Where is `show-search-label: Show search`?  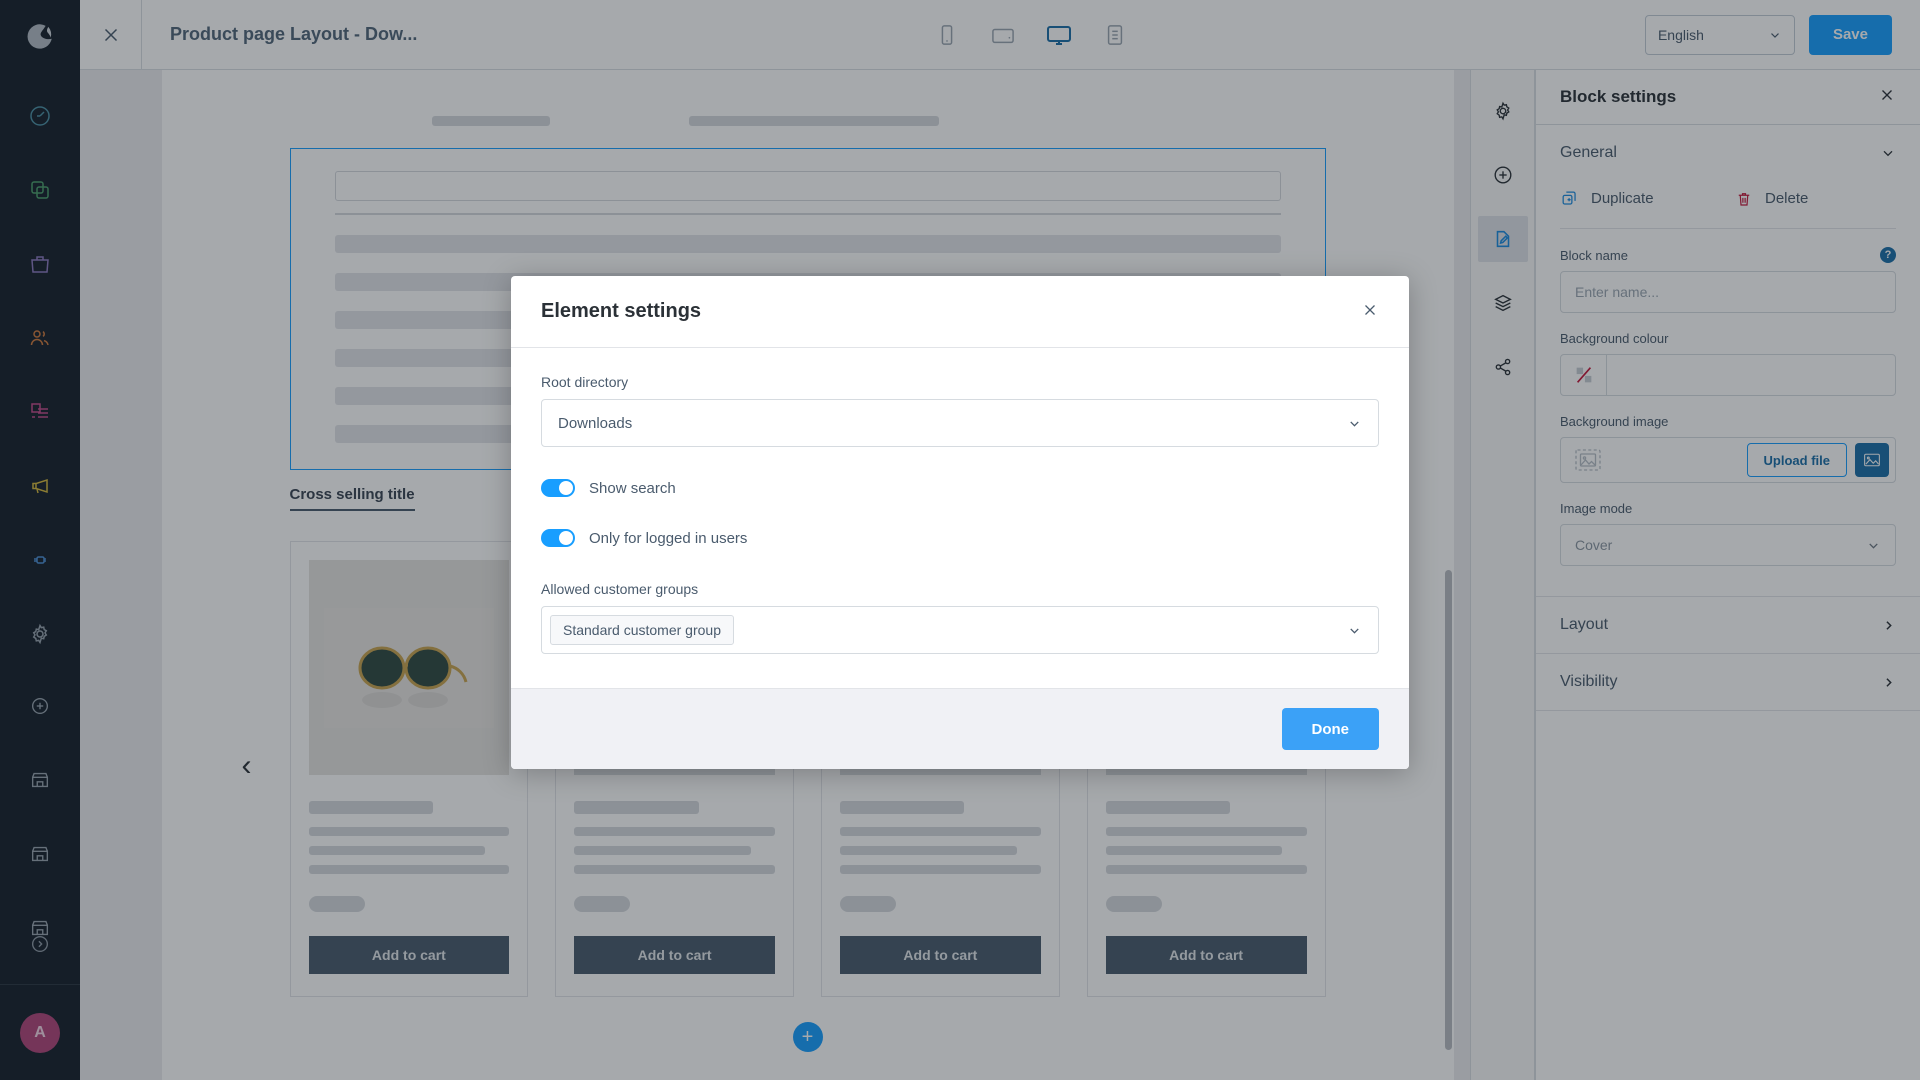
show-search-label: Show search is located at coordinates (632, 488).